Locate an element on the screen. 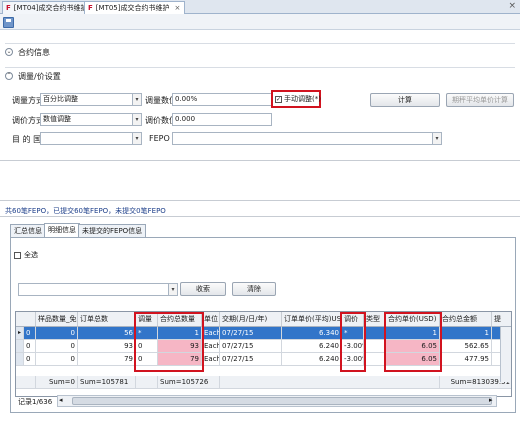 This screenshot has height=421, width=520. section-contract-info-title: 合约信息 is located at coordinates (34, 52).